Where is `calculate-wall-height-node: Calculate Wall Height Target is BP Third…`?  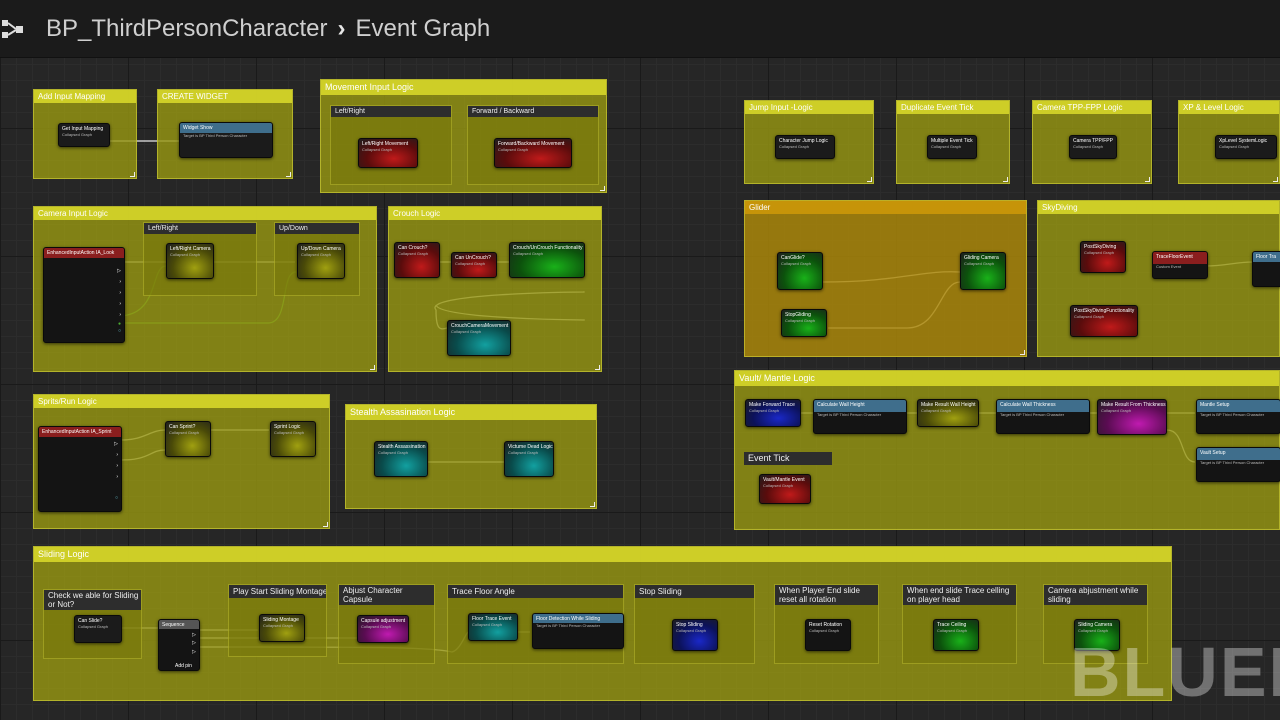
calculate-wall-height-node: Calculate Wall Height Target is BP Third… is located at coordinates (860, 416).